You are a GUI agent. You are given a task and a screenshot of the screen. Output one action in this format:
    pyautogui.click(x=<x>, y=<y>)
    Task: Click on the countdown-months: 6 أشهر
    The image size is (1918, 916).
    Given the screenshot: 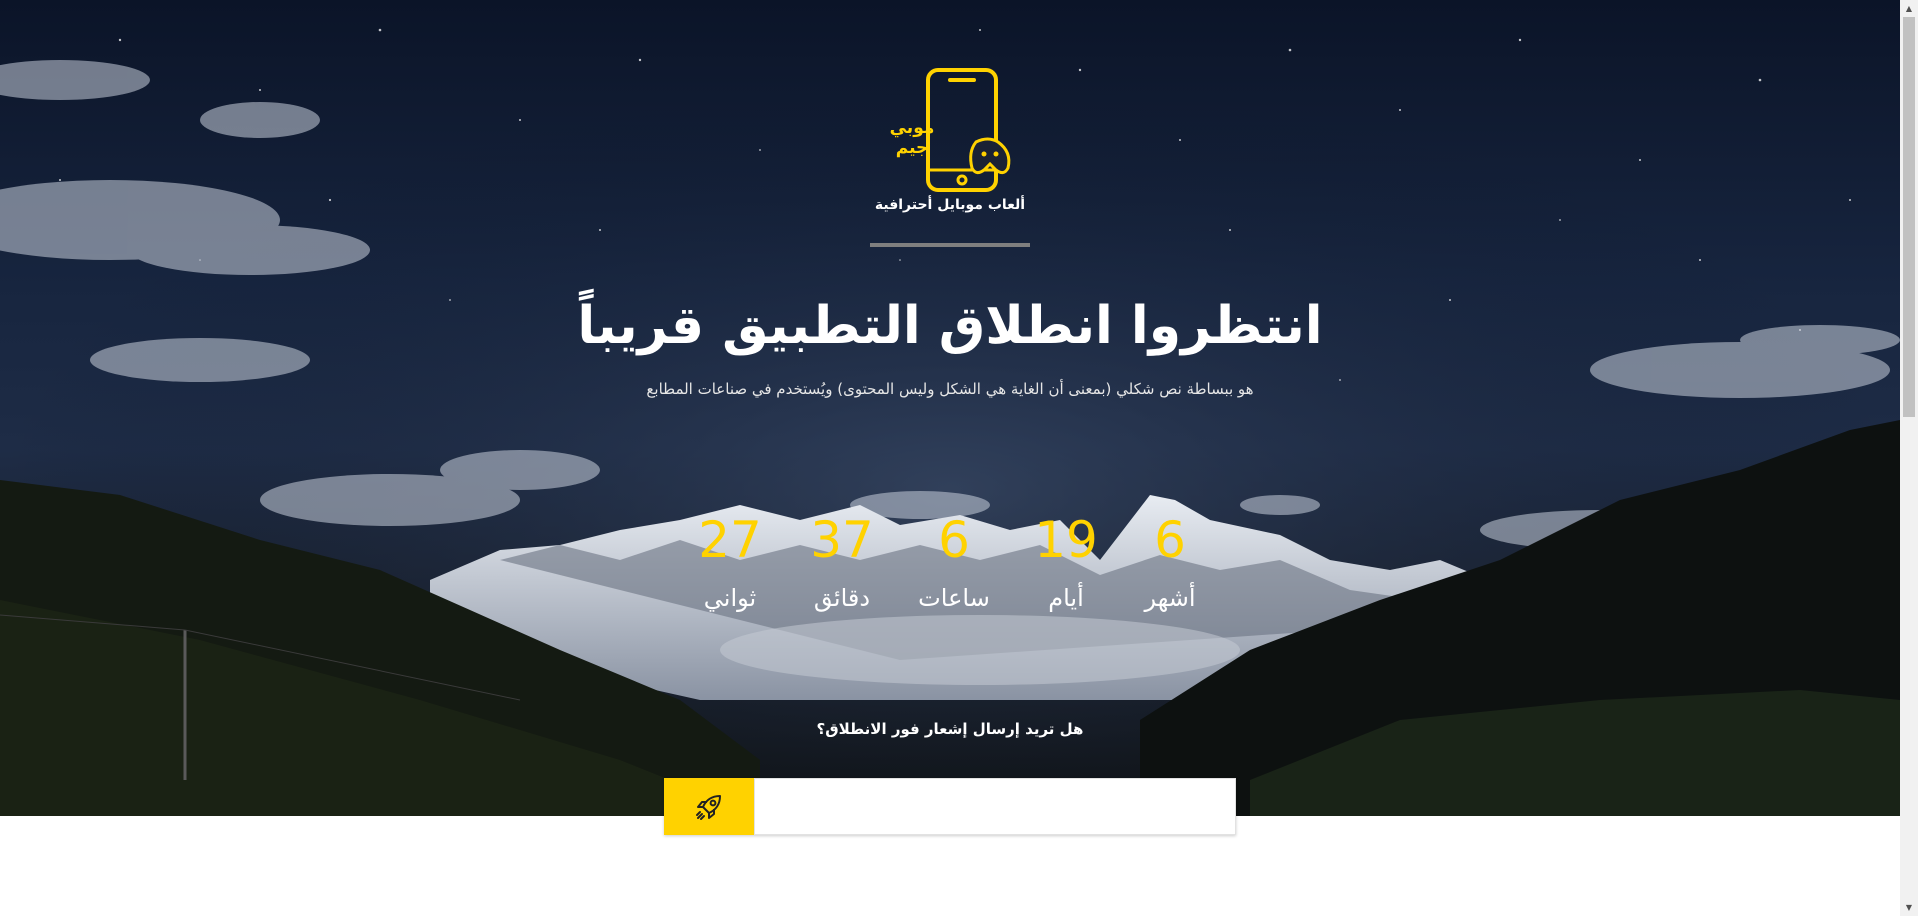 What is the action you would take?
    pyautogui.click(x=1170, y=561)
    